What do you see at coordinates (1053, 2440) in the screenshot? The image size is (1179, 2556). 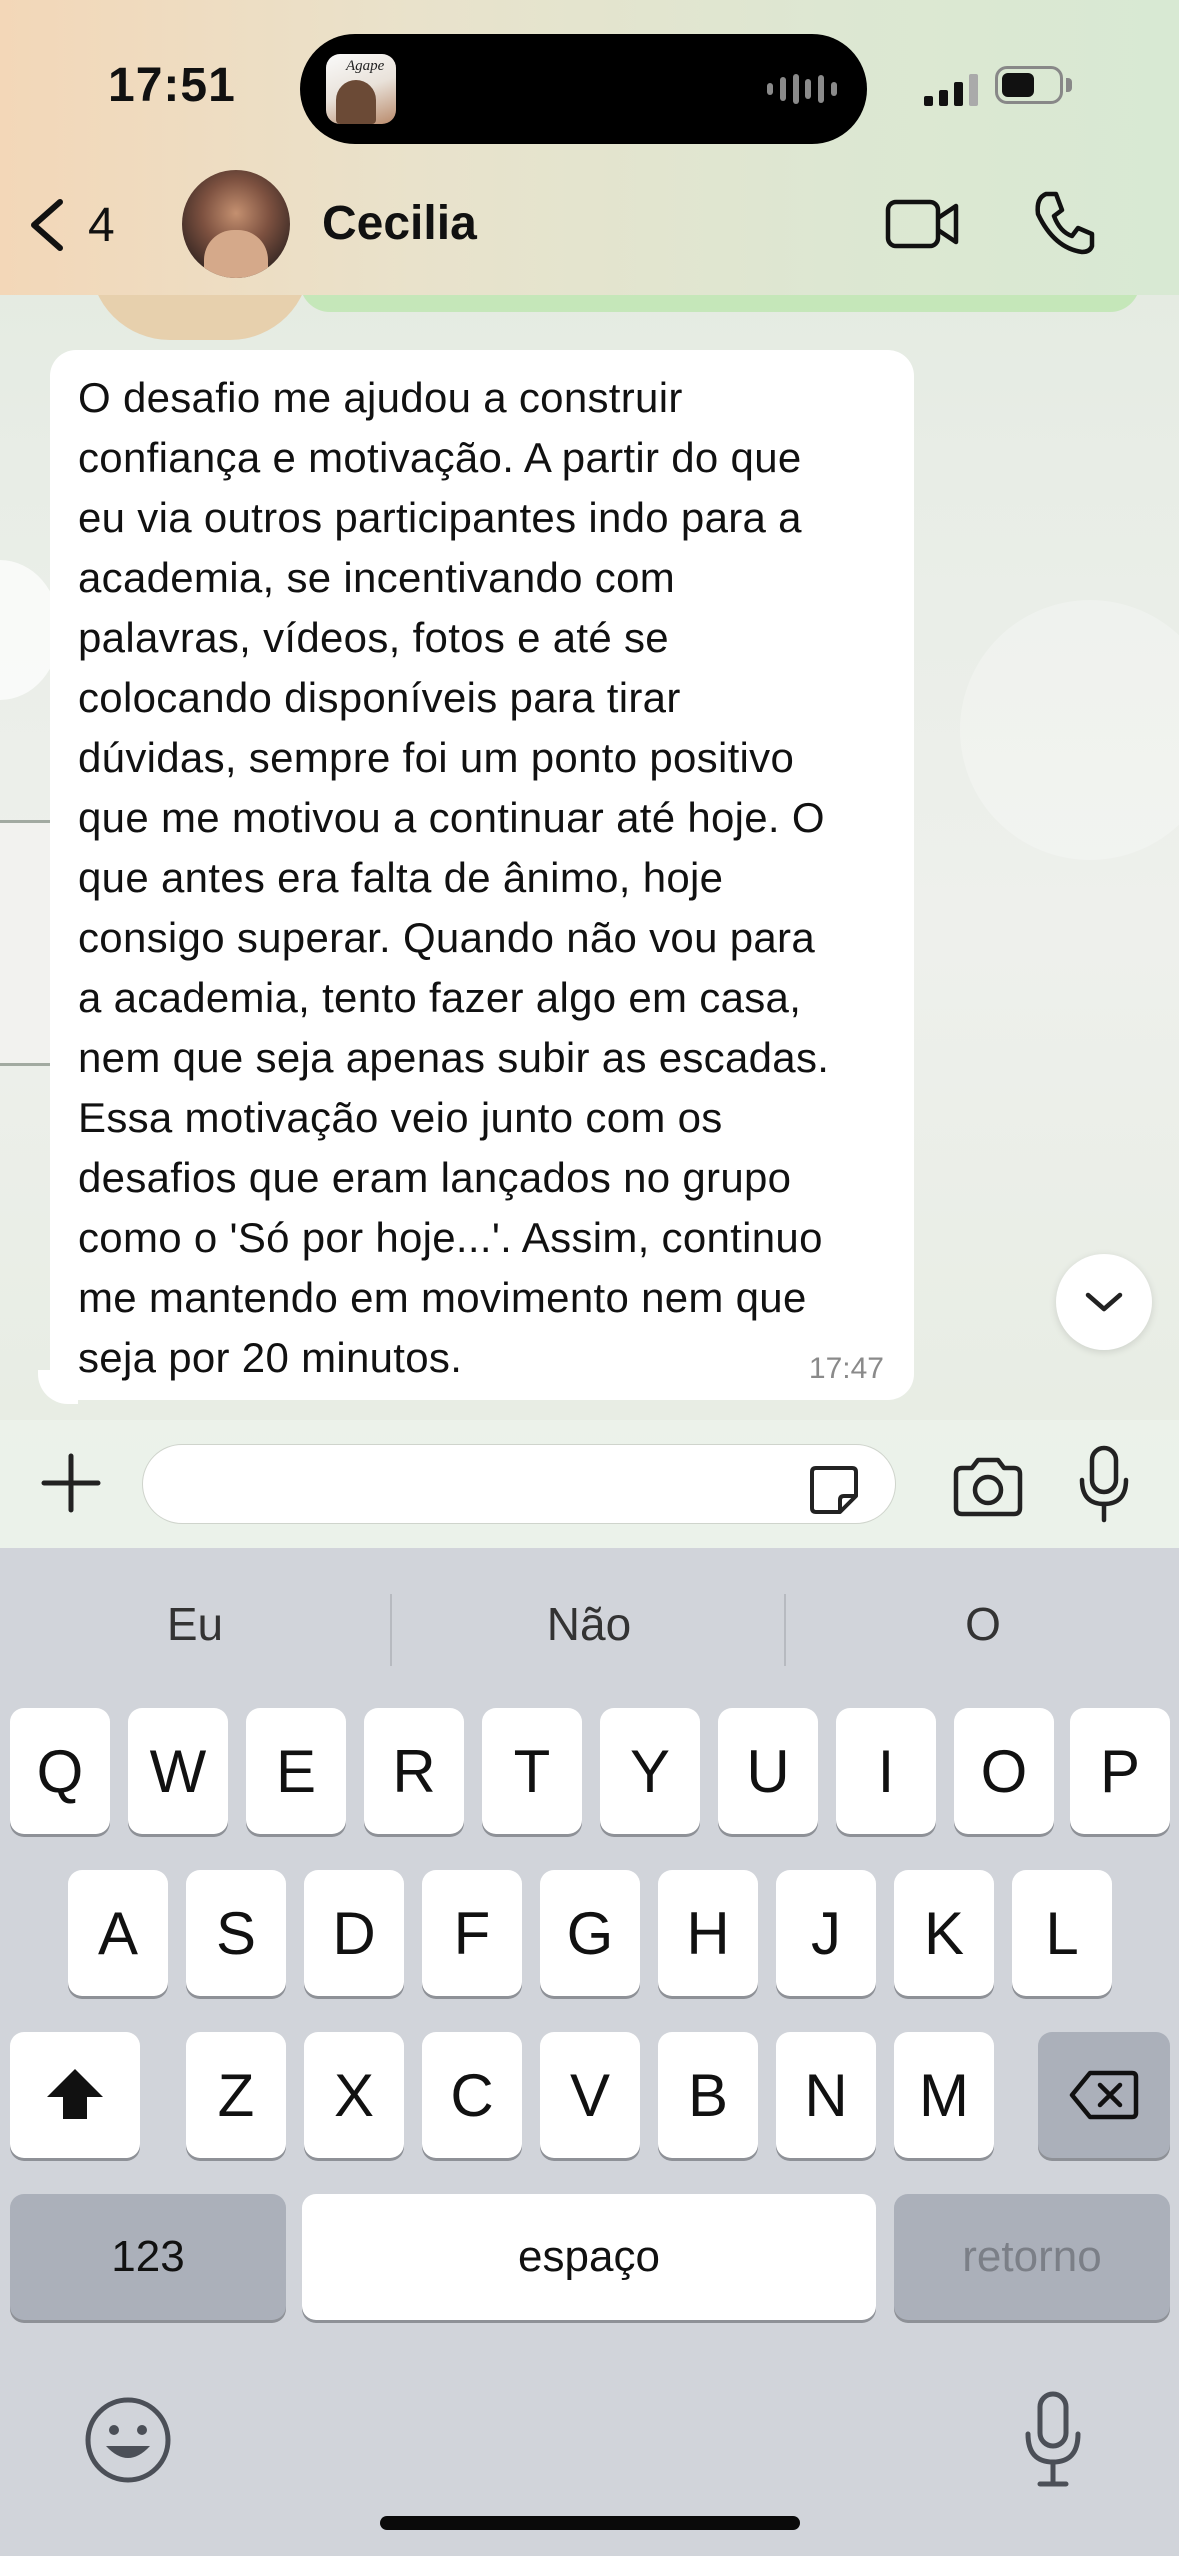 I see `dictation-microphone-icon` at bounding box center [1053, 2440].